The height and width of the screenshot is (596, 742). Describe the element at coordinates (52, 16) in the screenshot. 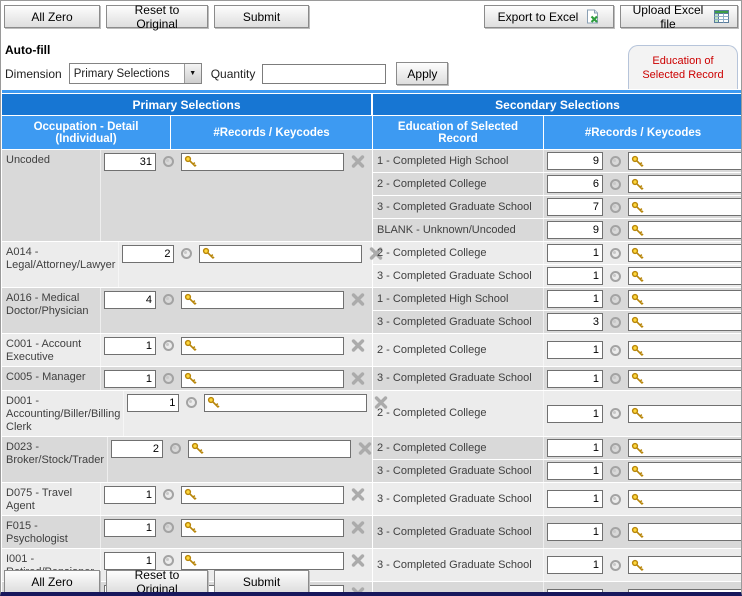

I see `all-zero-button: All Zero` at that location.